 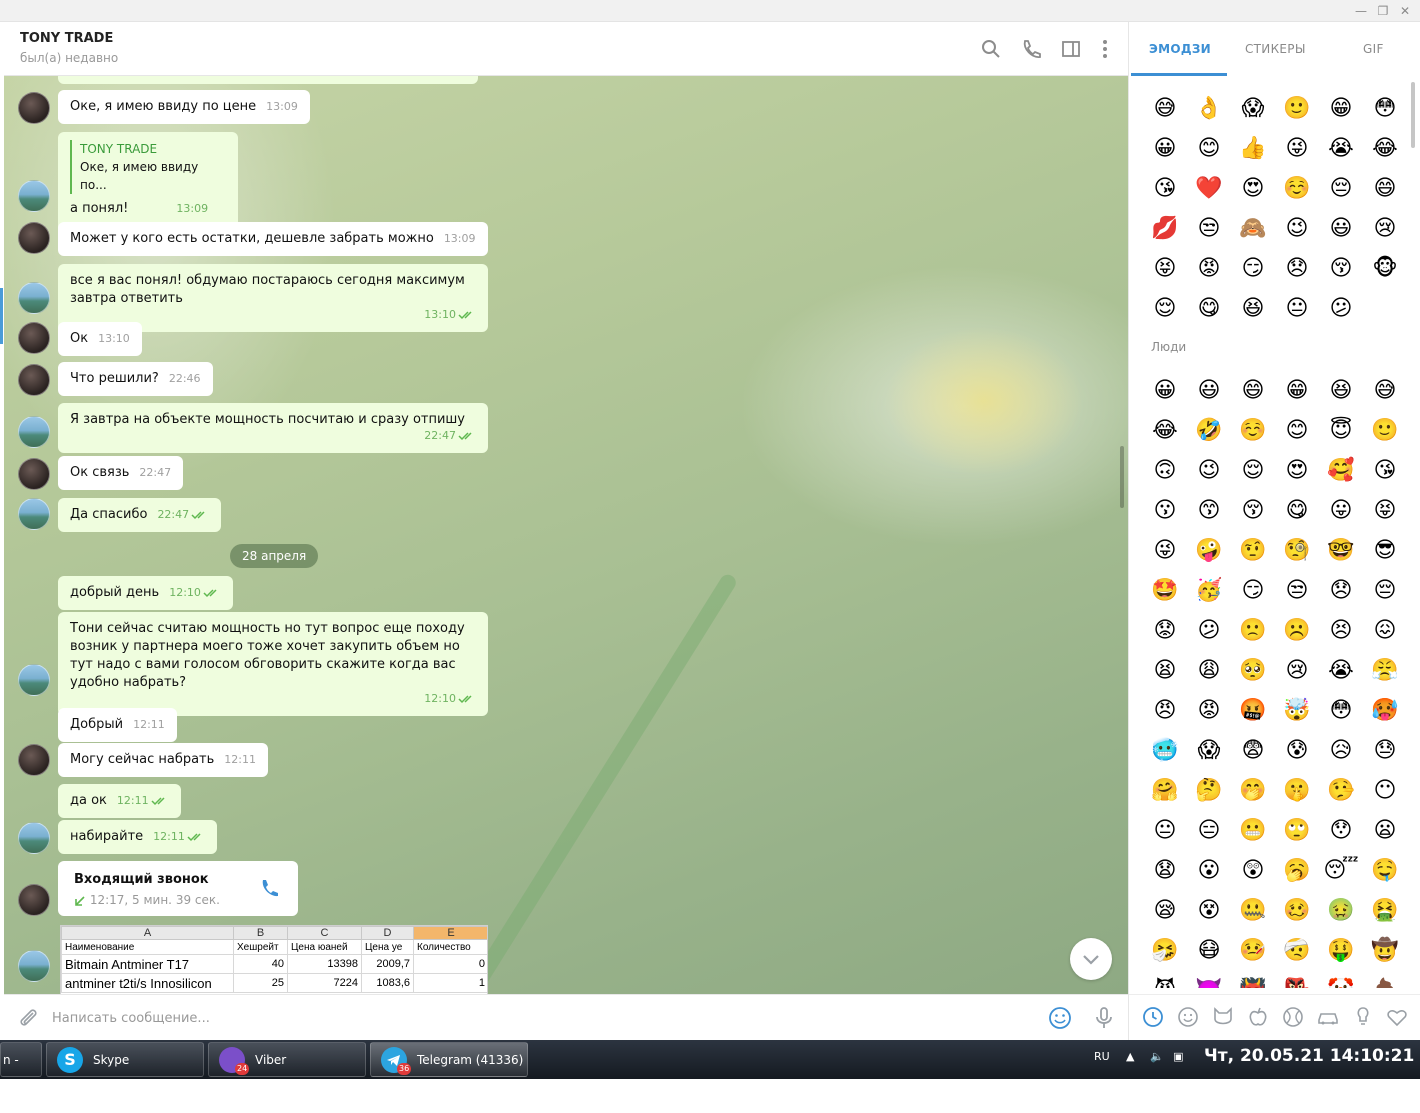 I want to click on volume-icon: 🔈, so click(x=1157, y=1056).